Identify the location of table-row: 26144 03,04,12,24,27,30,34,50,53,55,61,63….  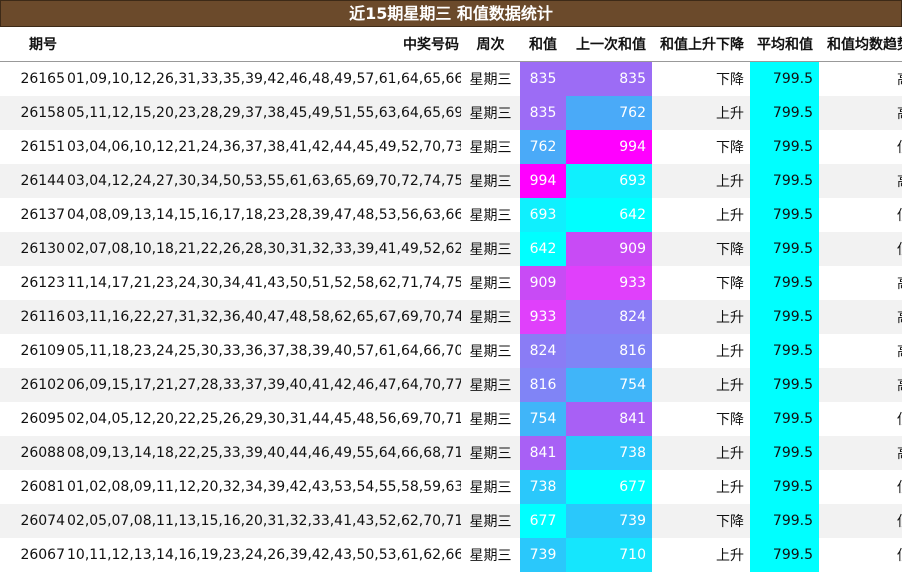
(451, 181).